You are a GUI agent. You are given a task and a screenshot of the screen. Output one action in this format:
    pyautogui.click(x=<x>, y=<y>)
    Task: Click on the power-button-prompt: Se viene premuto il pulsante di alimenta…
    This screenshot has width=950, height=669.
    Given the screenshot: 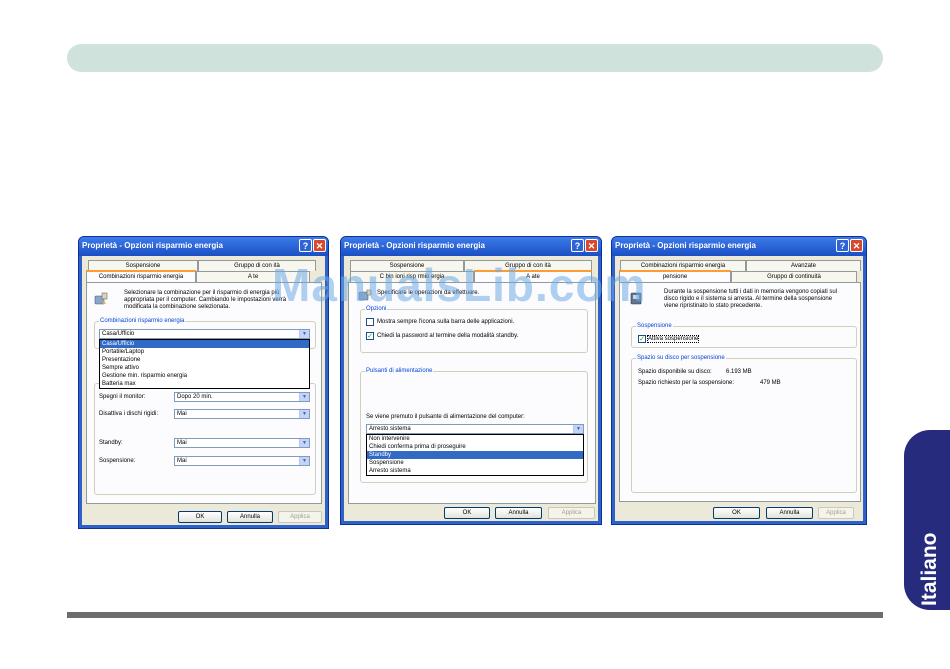 What is the action you would take?
    pyautogui.click(x=445, y=417)
    